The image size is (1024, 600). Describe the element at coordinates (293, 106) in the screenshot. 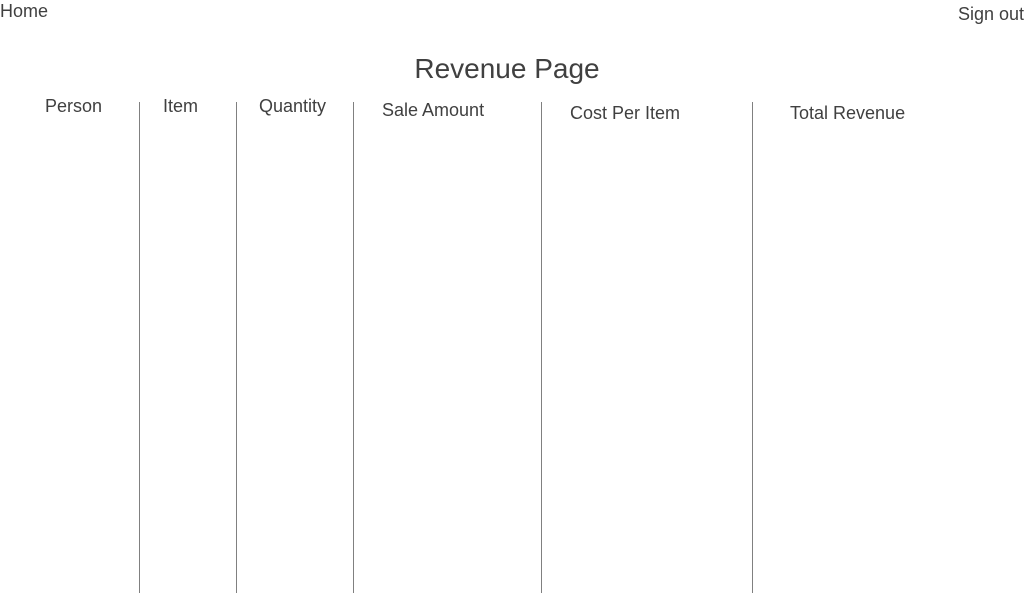

I see `column-header-quantity: Quantity` at that location.